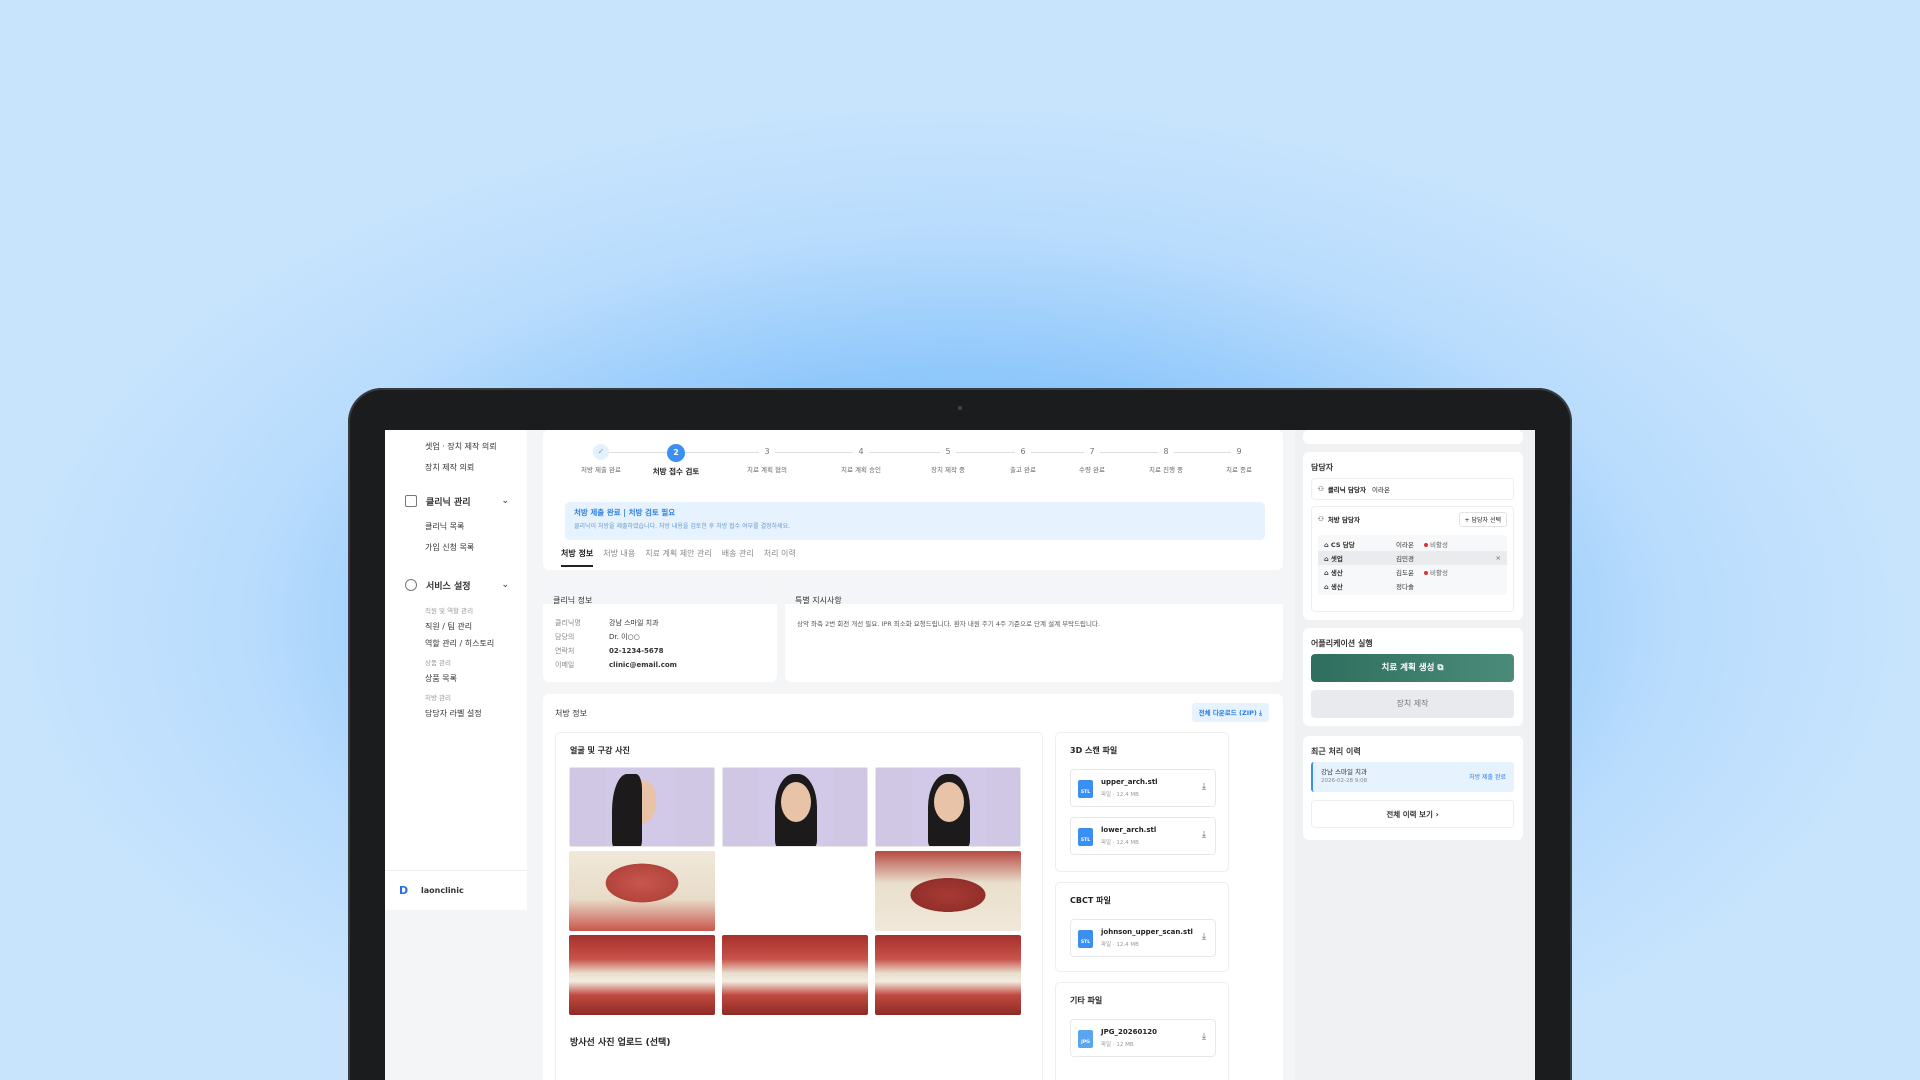 Image resolution: width=1920 pixels, height=1080 pixels. I want to click on clinic-info-row: 클리닉명 강남 스마일 치과, so click(616, 623).